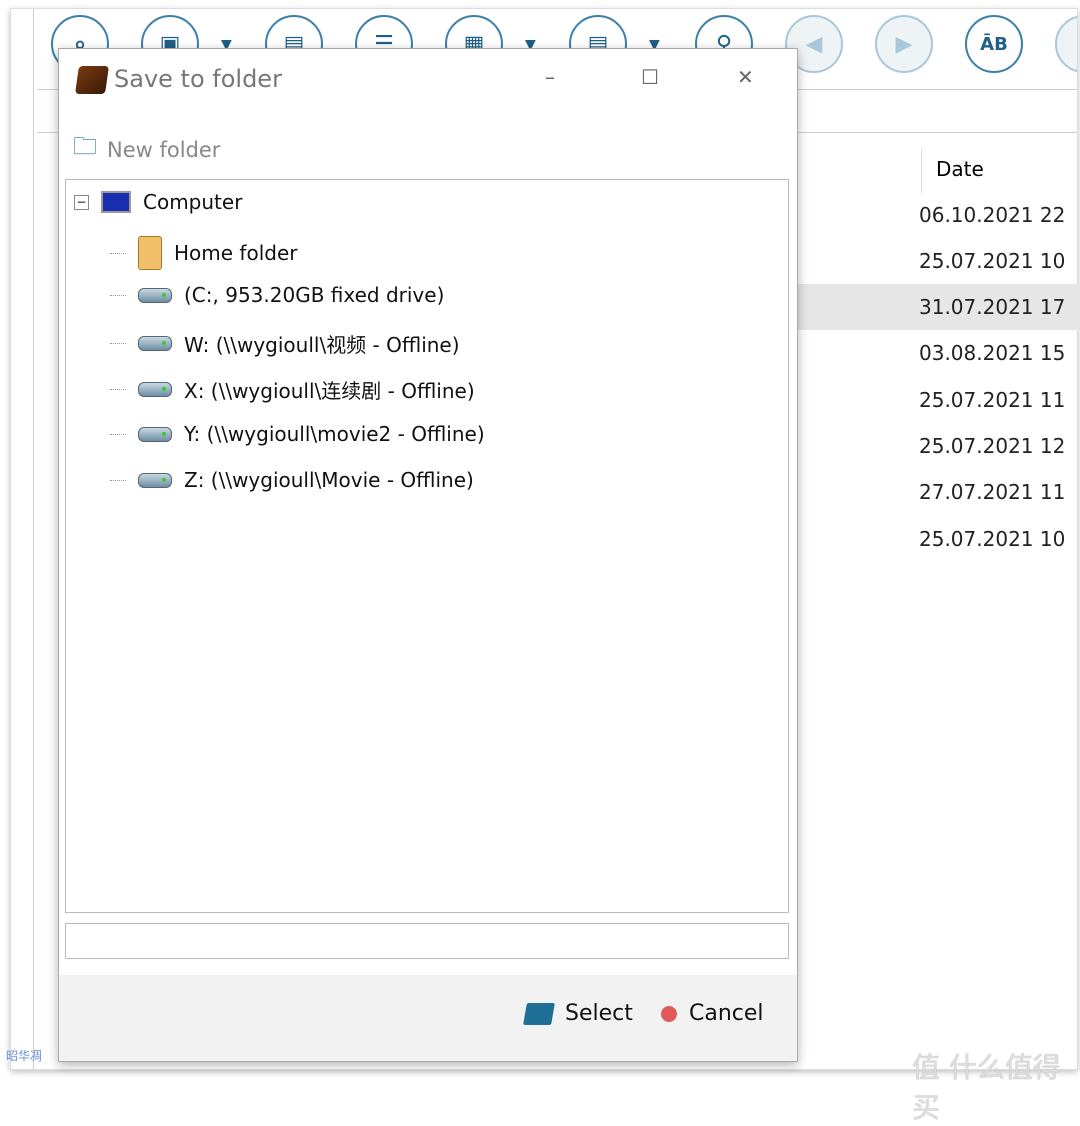 This screenshot has width=1080, height=1126. What do you see at coordinates (193, 202) in the screenshot?
I see `tree-label: Computer` at bounding box center [193, 202].